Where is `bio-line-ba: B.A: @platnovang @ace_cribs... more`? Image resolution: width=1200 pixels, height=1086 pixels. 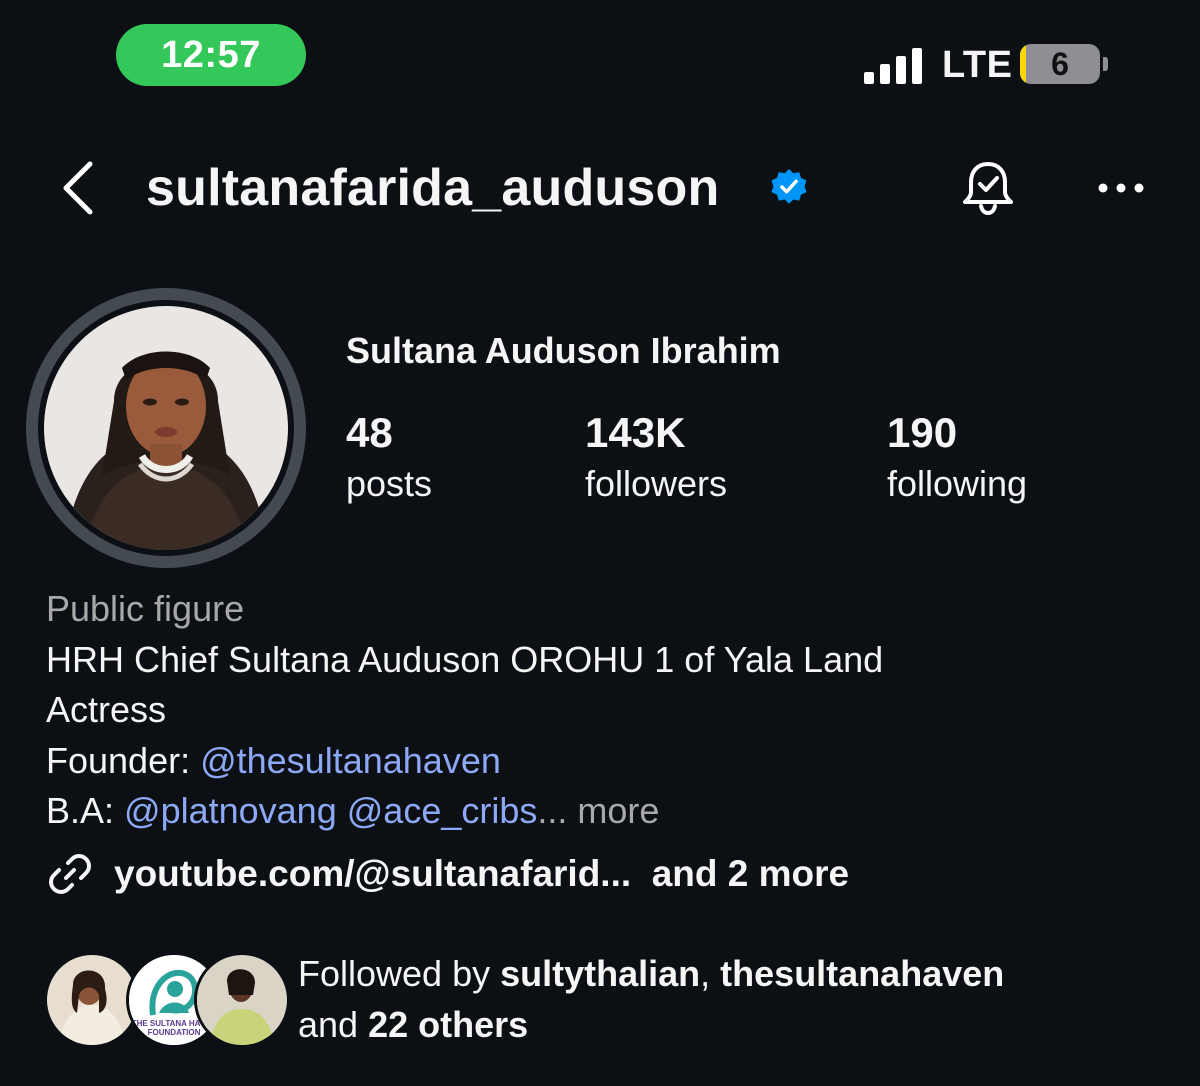
bio-line-ba: B.A: @platnovang @ace_cribs... more is located at coordinates (464, 811).